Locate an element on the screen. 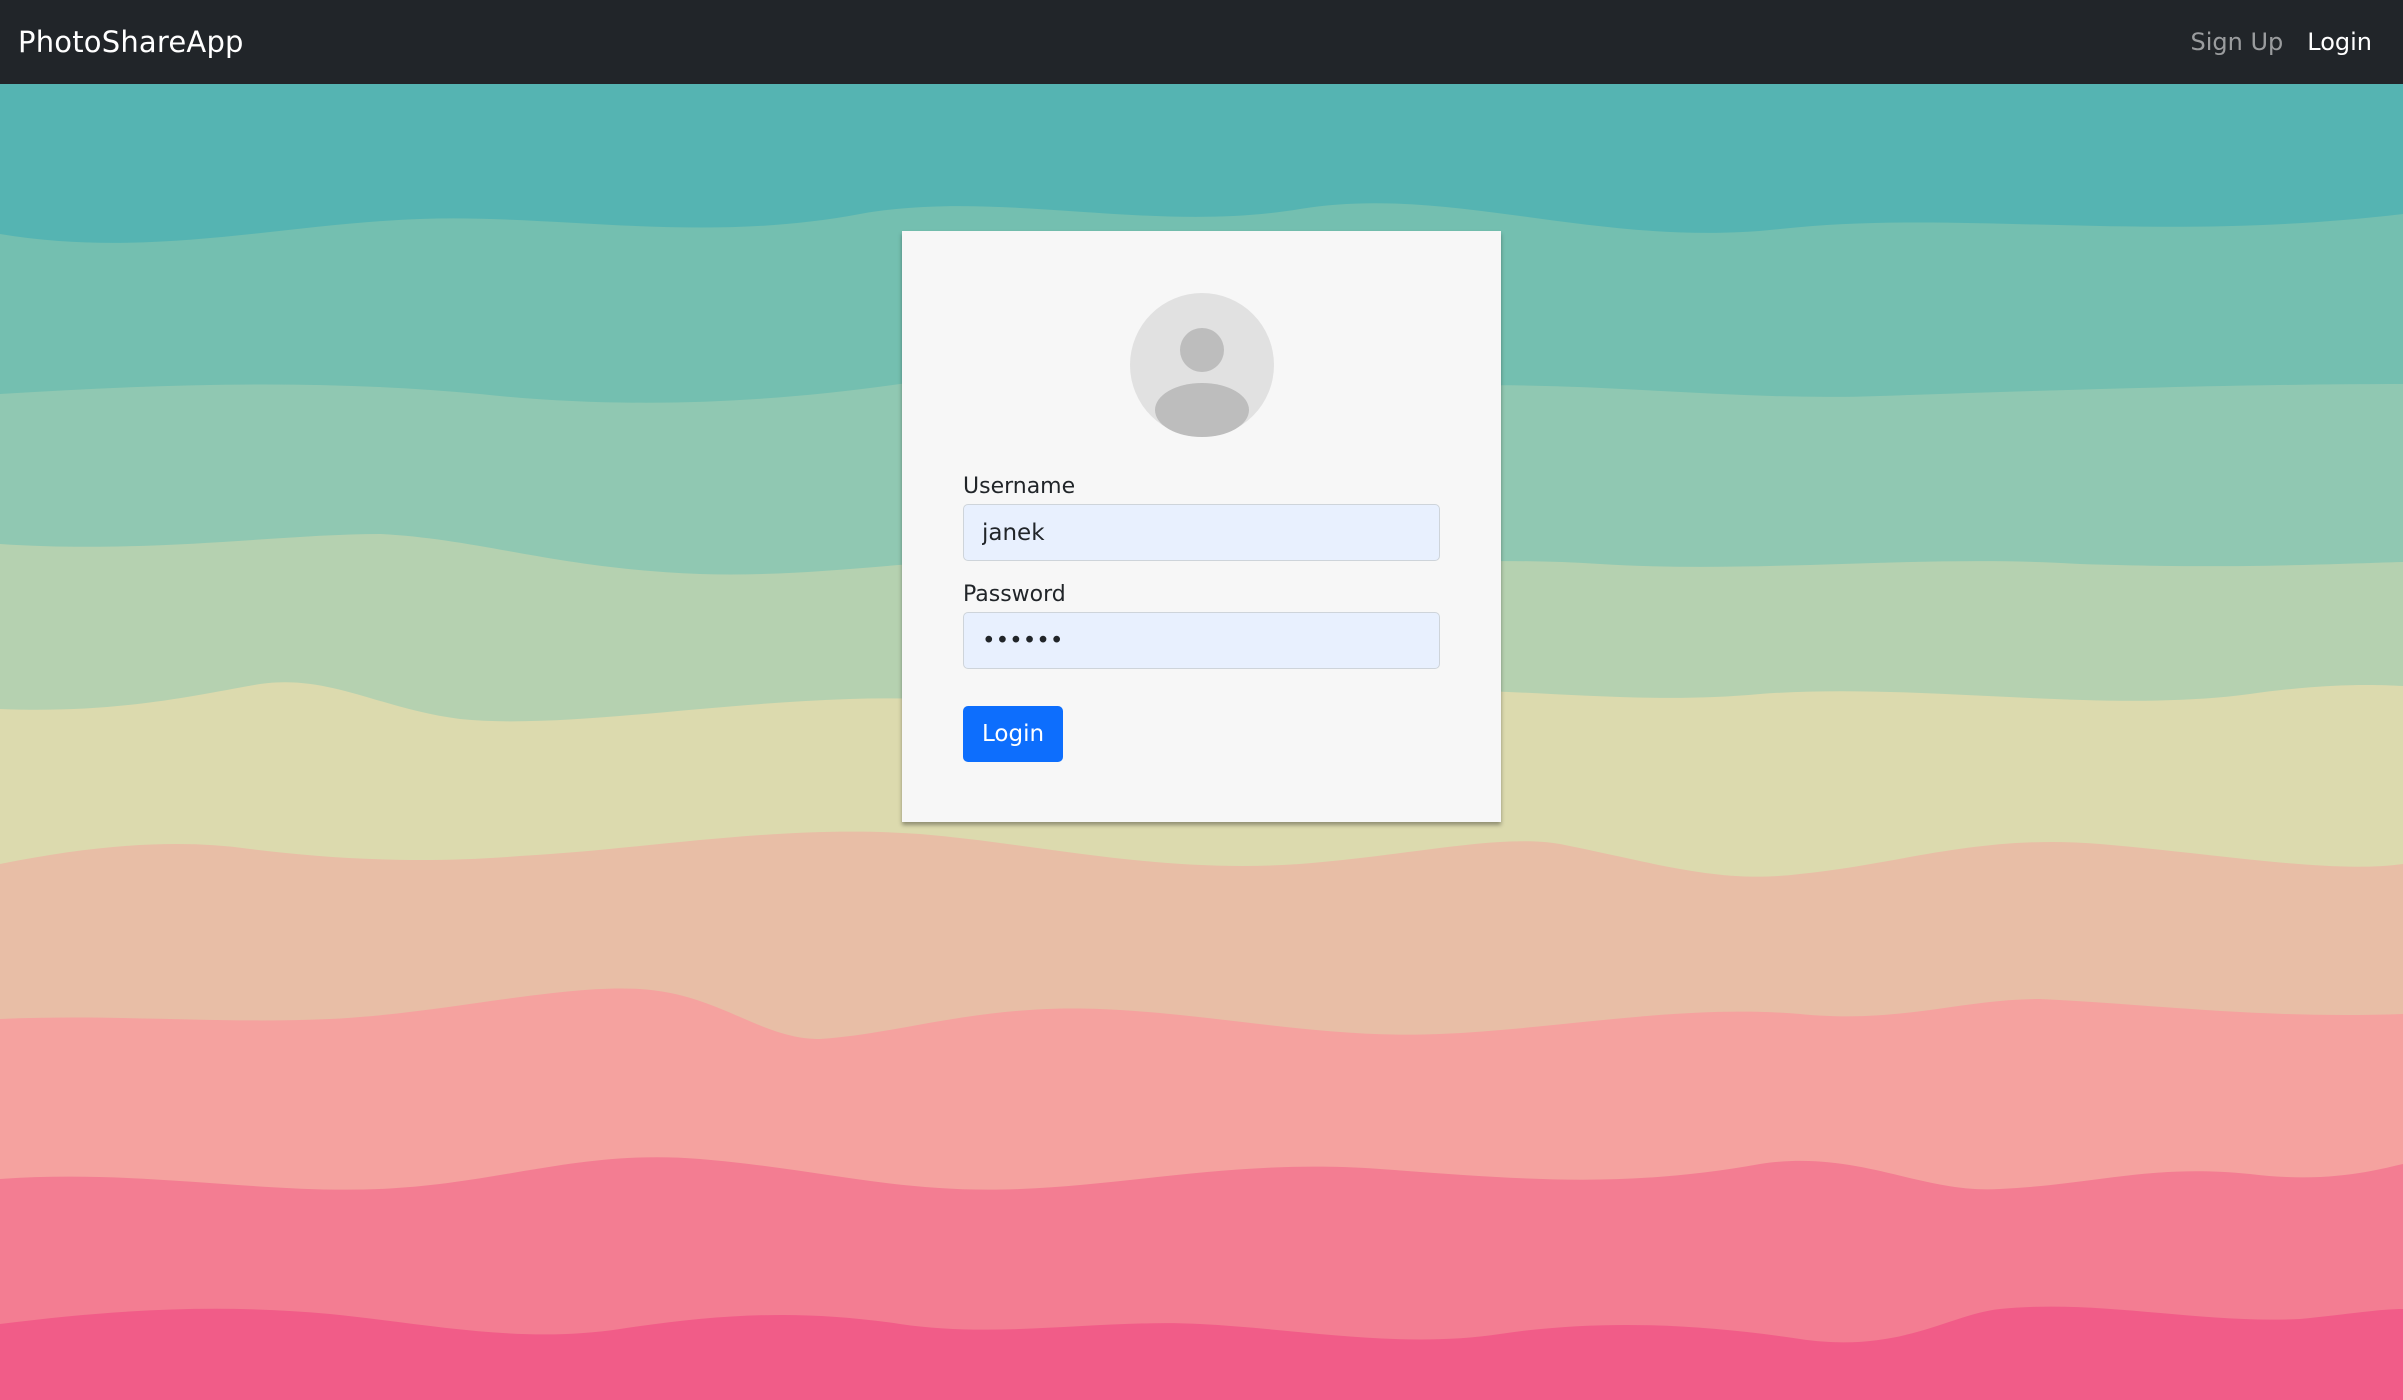  username-group: Username is located at coordinates (1201, 516).